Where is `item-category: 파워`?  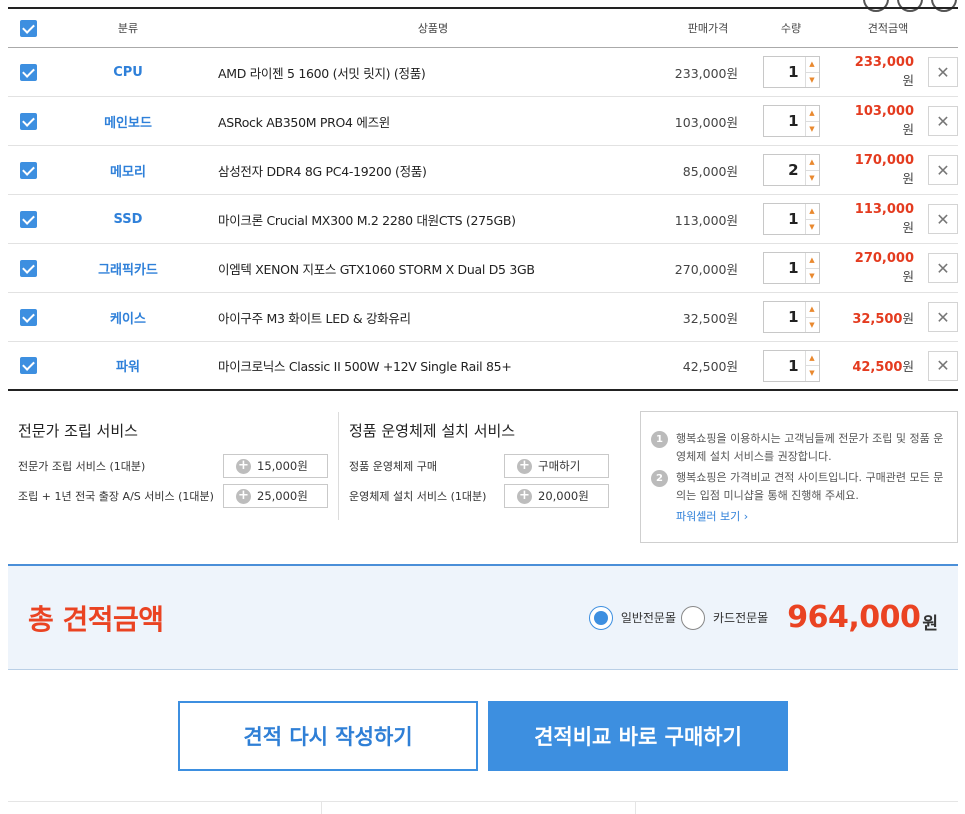 item-category: 파워 is located at coordinates (128, 367).